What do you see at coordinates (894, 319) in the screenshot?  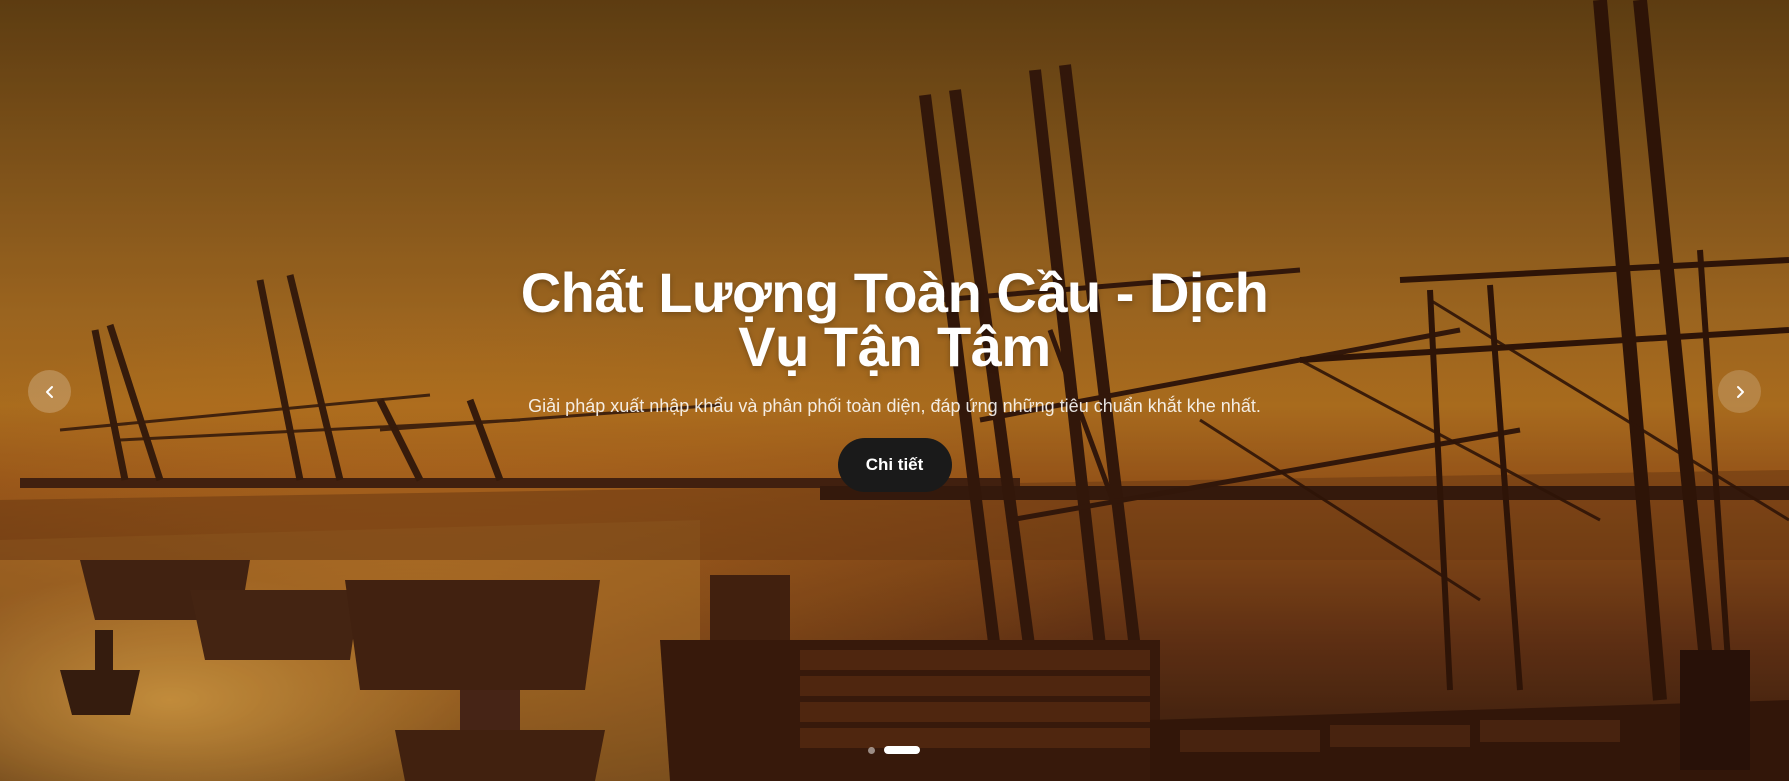 I see `hero-title: Chất Lượng Toàn Cầu - Dịch Vụ Tận Tâm` at bounding box center [894, 319].